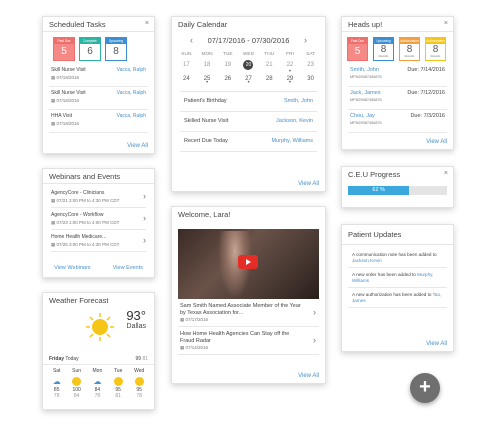 The height and width of the screenshot is (432, 494). Describe the element at coordinates (248, 54) in the screenshot. I see `weekday-header: SUN MON TUE WED THU FRI SAT` at that location.